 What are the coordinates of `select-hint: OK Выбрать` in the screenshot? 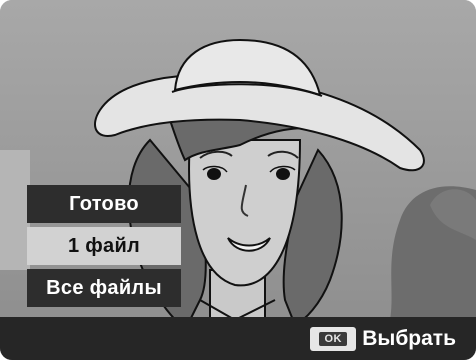 It's located at (383, 338).